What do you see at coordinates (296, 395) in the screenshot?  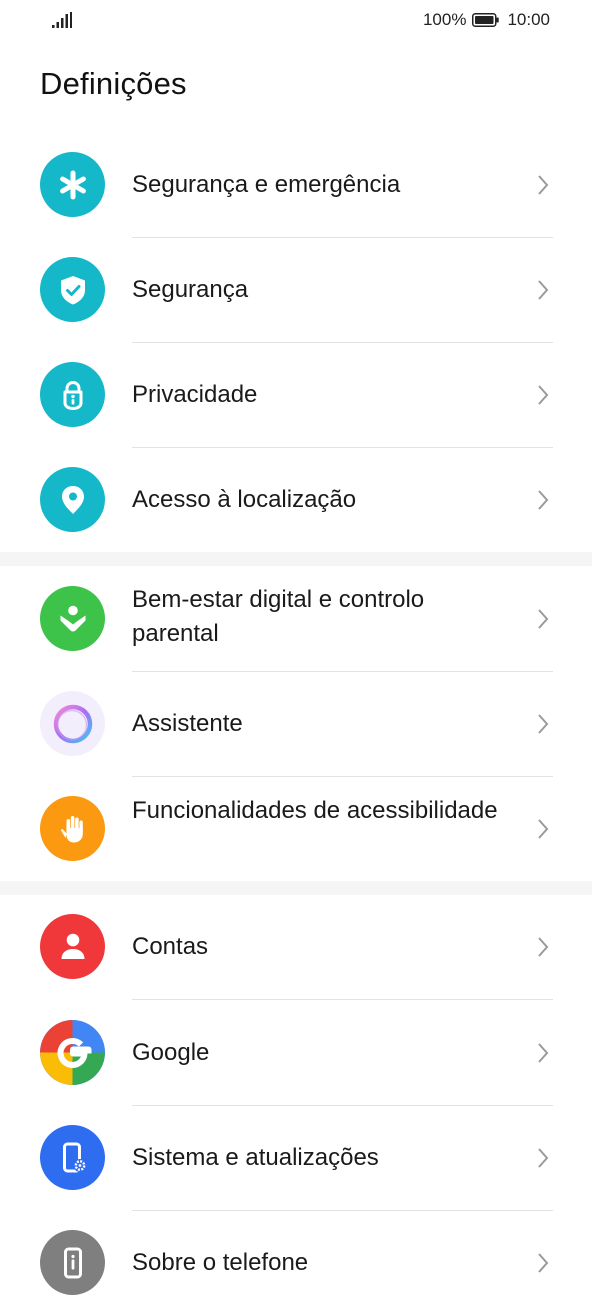 I see `settings-item-privacy: Privacidade` at bounding box center [296, 395].